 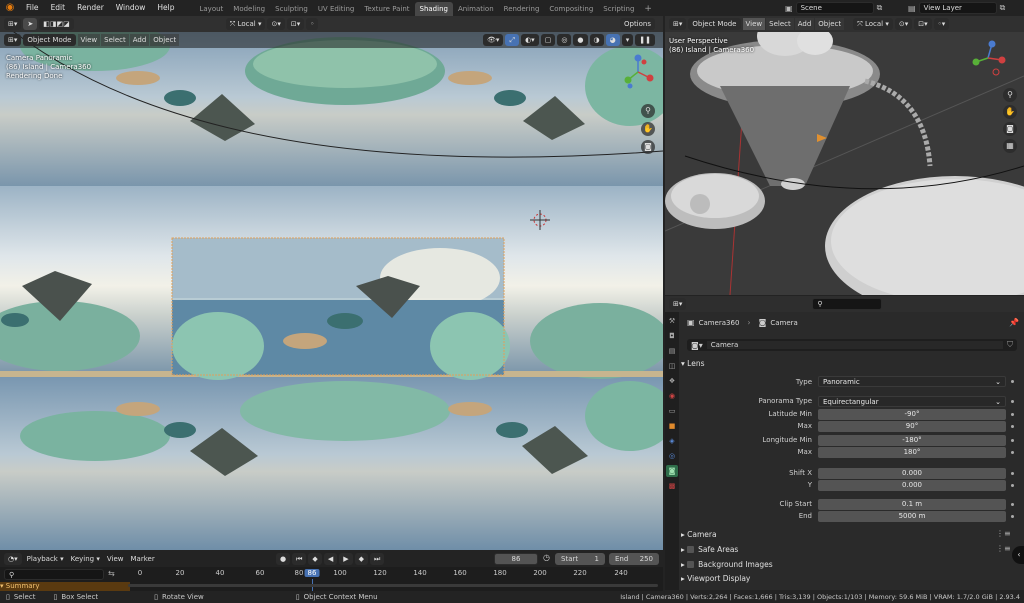 I want to click on rendered-shading-icon: ◕, so click(x=612, y=40).